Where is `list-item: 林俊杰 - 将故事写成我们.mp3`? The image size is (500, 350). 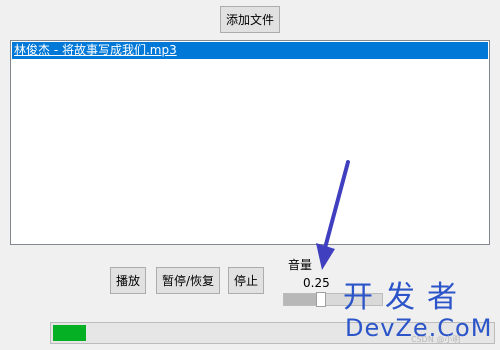 list-item: 林俊杰 - 将故事写成我们.mp3 is located at coordinates (250, 50).